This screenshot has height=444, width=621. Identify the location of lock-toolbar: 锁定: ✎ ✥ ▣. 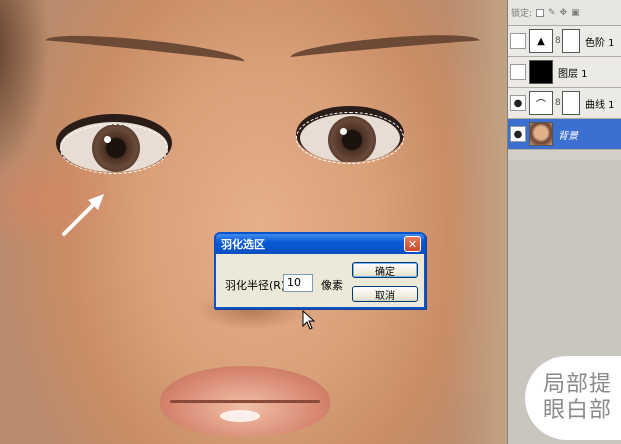
(564, 13).